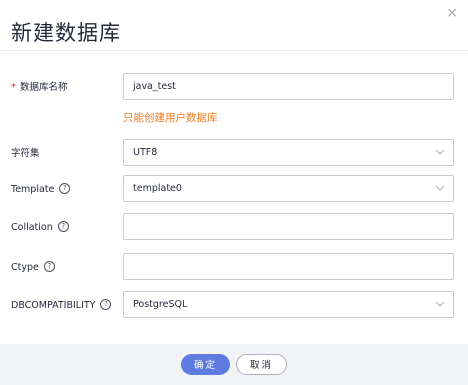 The width and height of the screenshot is (468, 385). What do you see at coordinates (33, 189) in the screenshot?
I see `template-label-text: Template` at bounding box center [33, 189].